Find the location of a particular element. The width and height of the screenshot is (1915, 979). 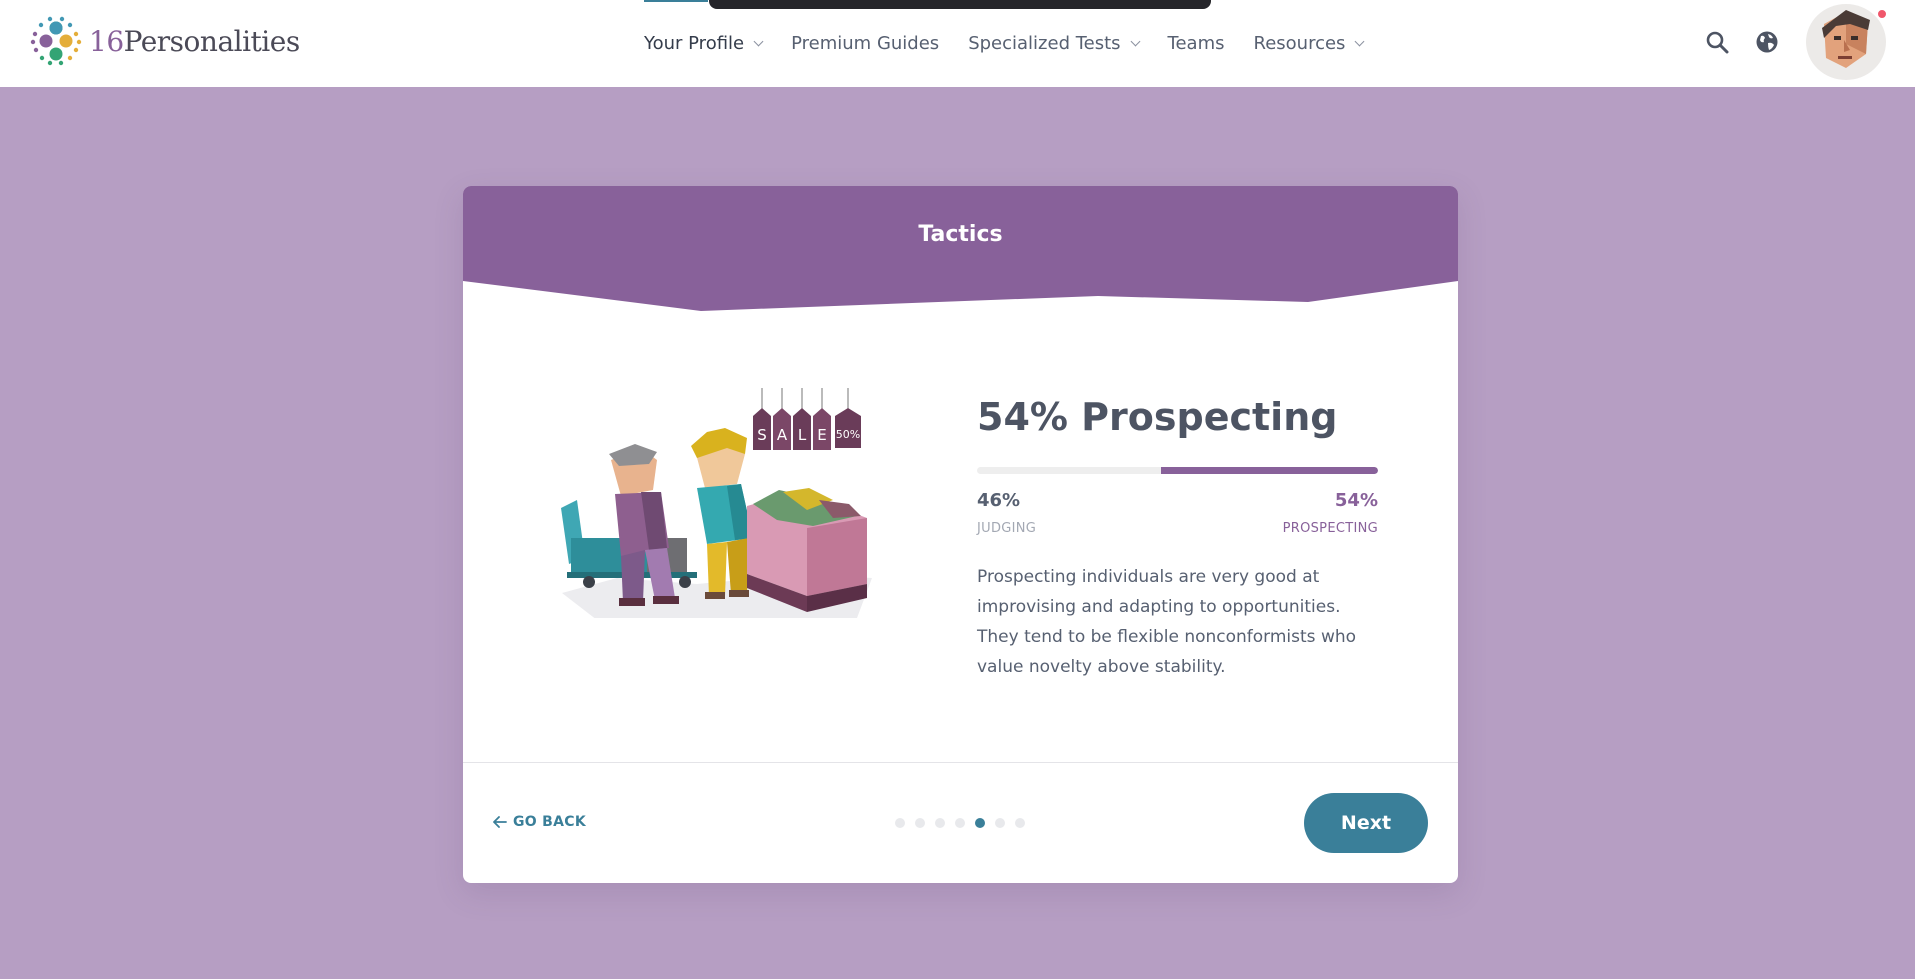

sign-letter: A is located at coordinates (782, 435).